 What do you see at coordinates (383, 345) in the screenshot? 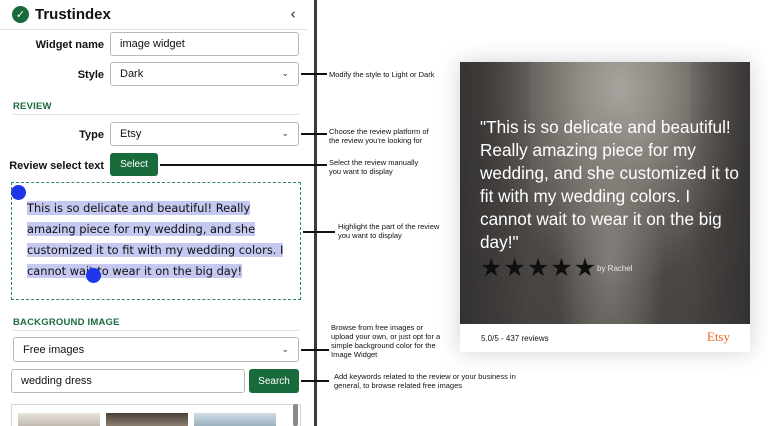
I see `annotation-browse-line-3: simple background color for the` at bounding box center [383, 345].